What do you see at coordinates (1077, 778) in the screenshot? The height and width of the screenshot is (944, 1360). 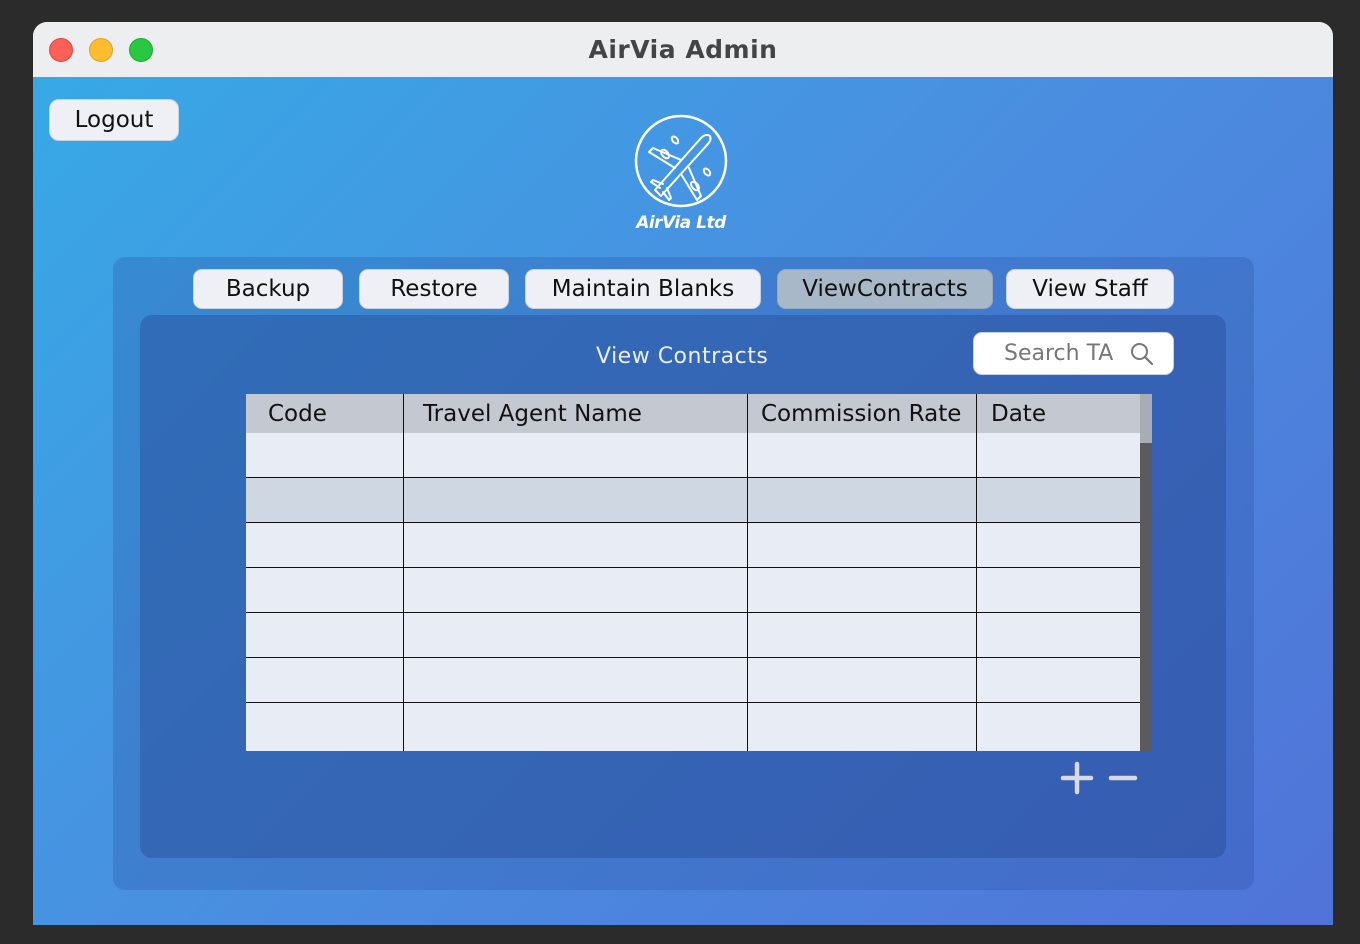 I see `plus-icon` at bounding box center [1077, 778].